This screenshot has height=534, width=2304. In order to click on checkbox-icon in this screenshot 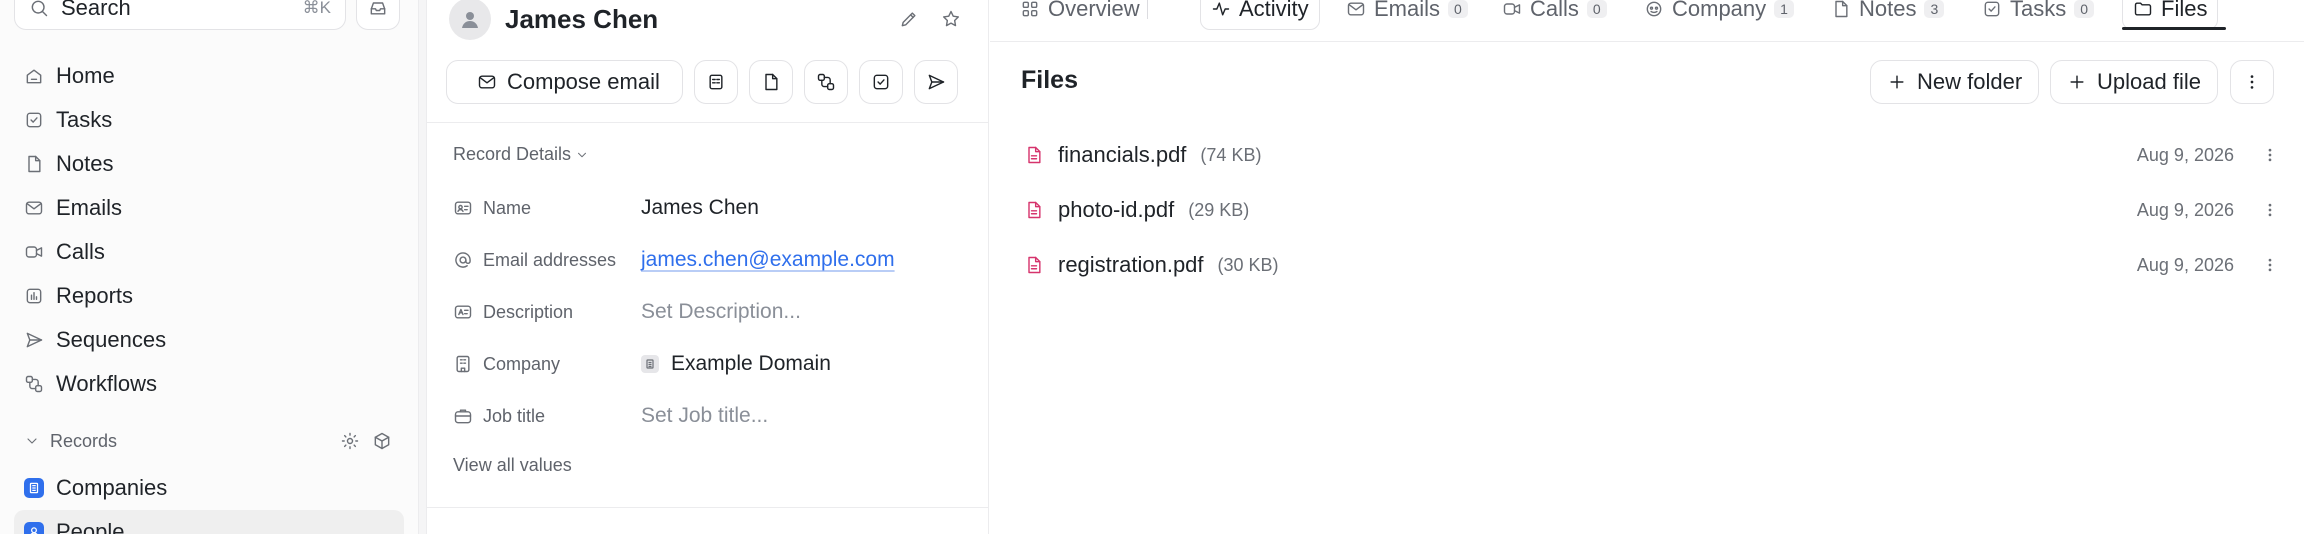, I will do `click(881, 82)`.